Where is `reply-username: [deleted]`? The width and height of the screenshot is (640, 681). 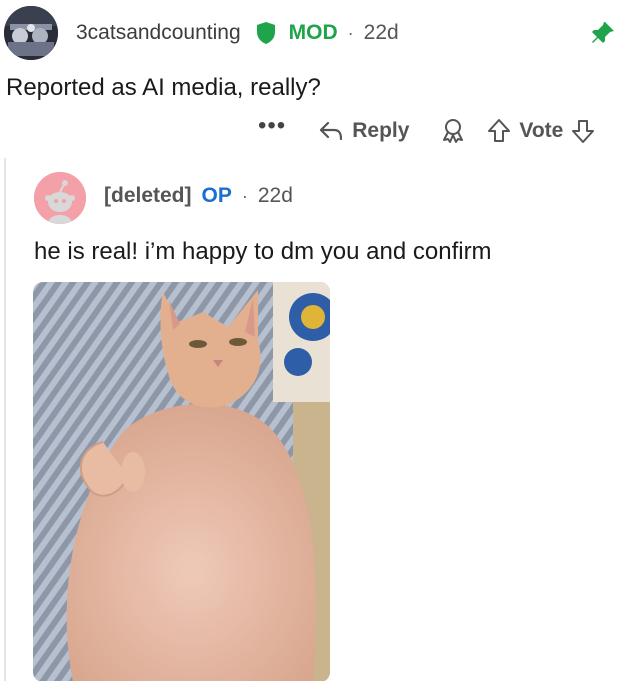 reply-username: [deleted] is located at coordinates (148, 195).